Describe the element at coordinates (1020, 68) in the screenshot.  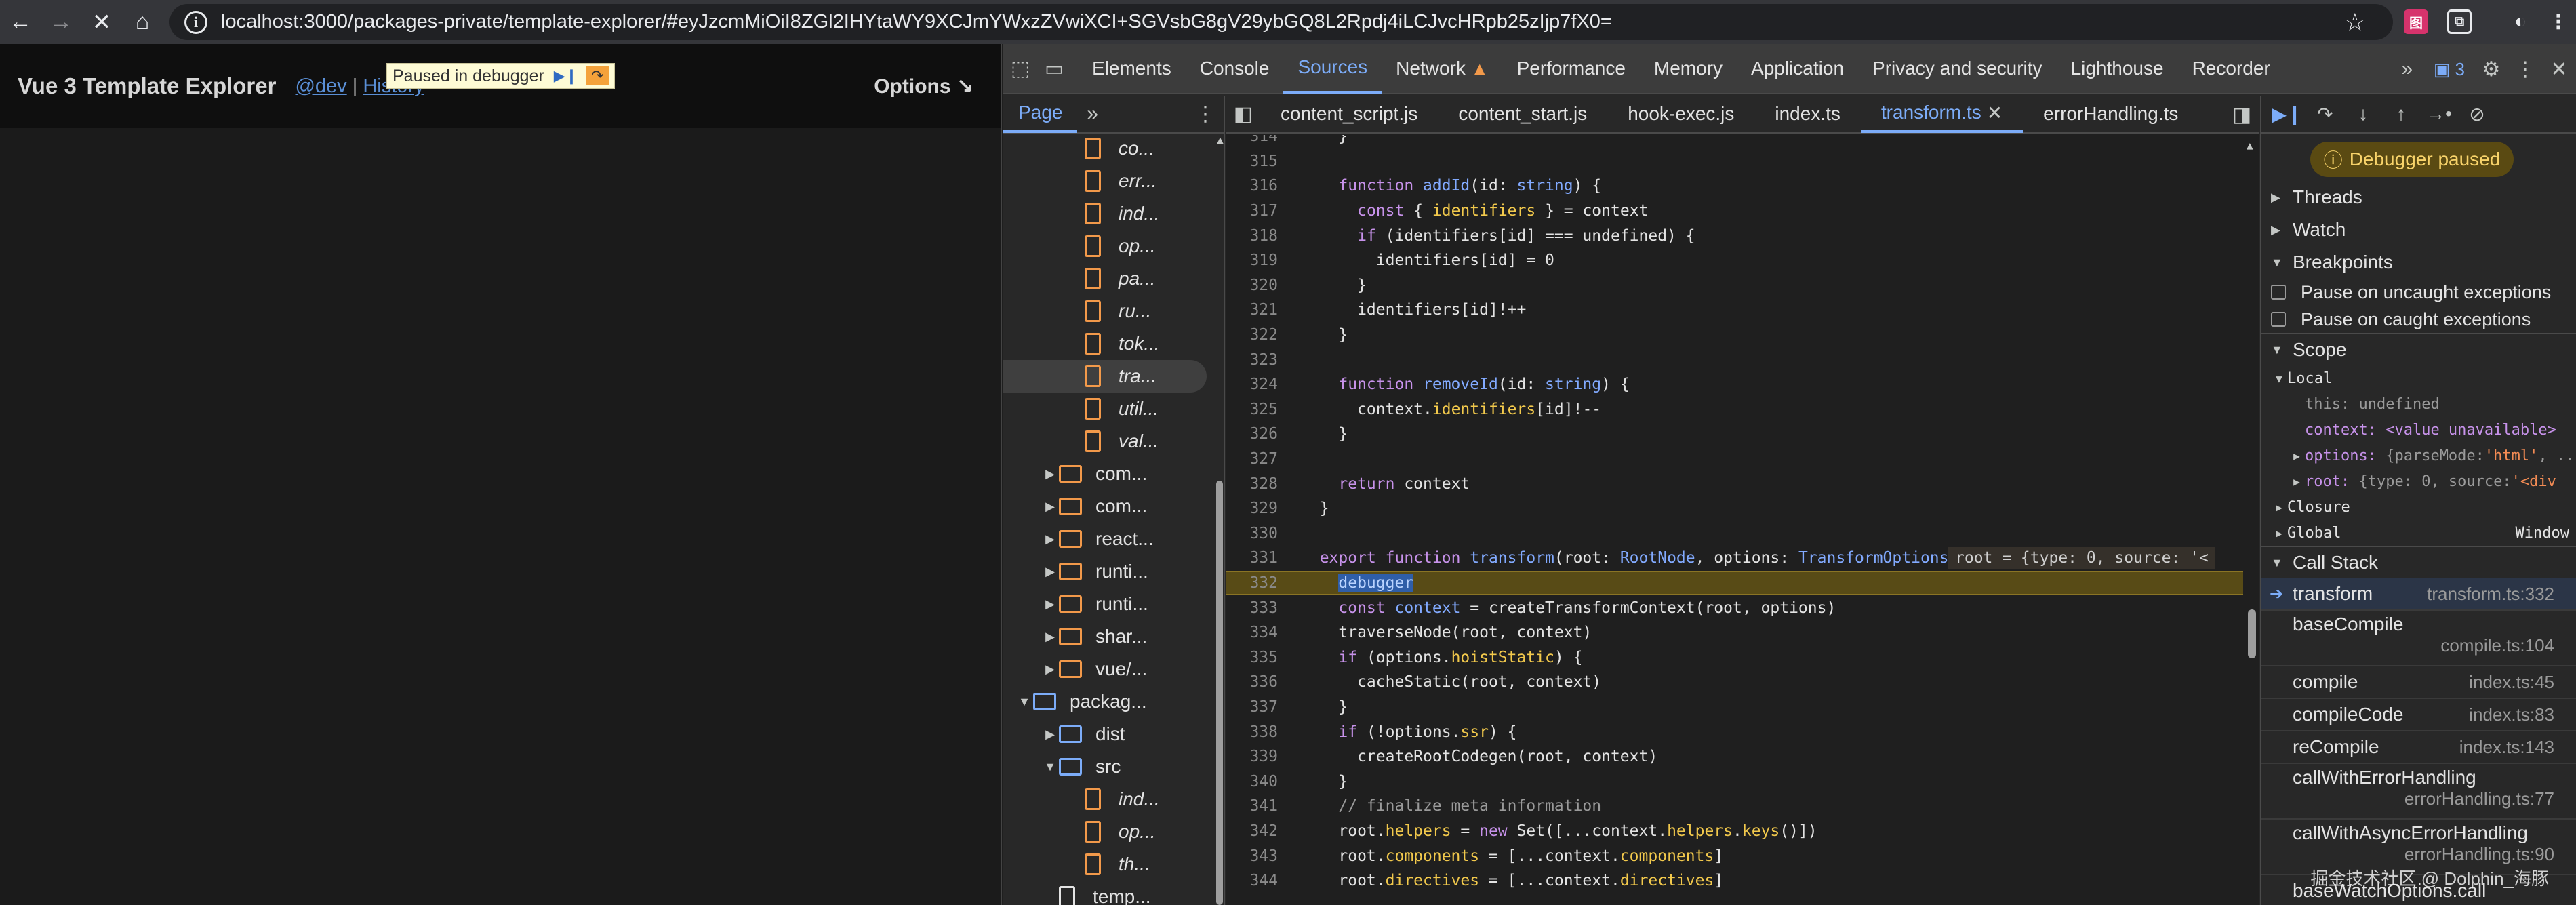
I see `inspect-element-icon: ⬚` at that location.